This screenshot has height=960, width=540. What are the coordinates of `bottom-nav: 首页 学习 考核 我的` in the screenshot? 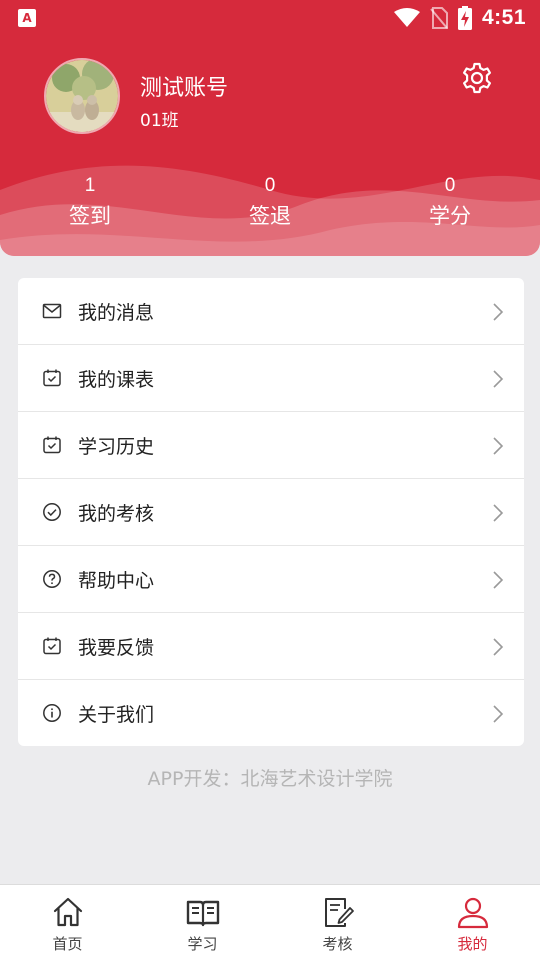 It's located at (270, 922).